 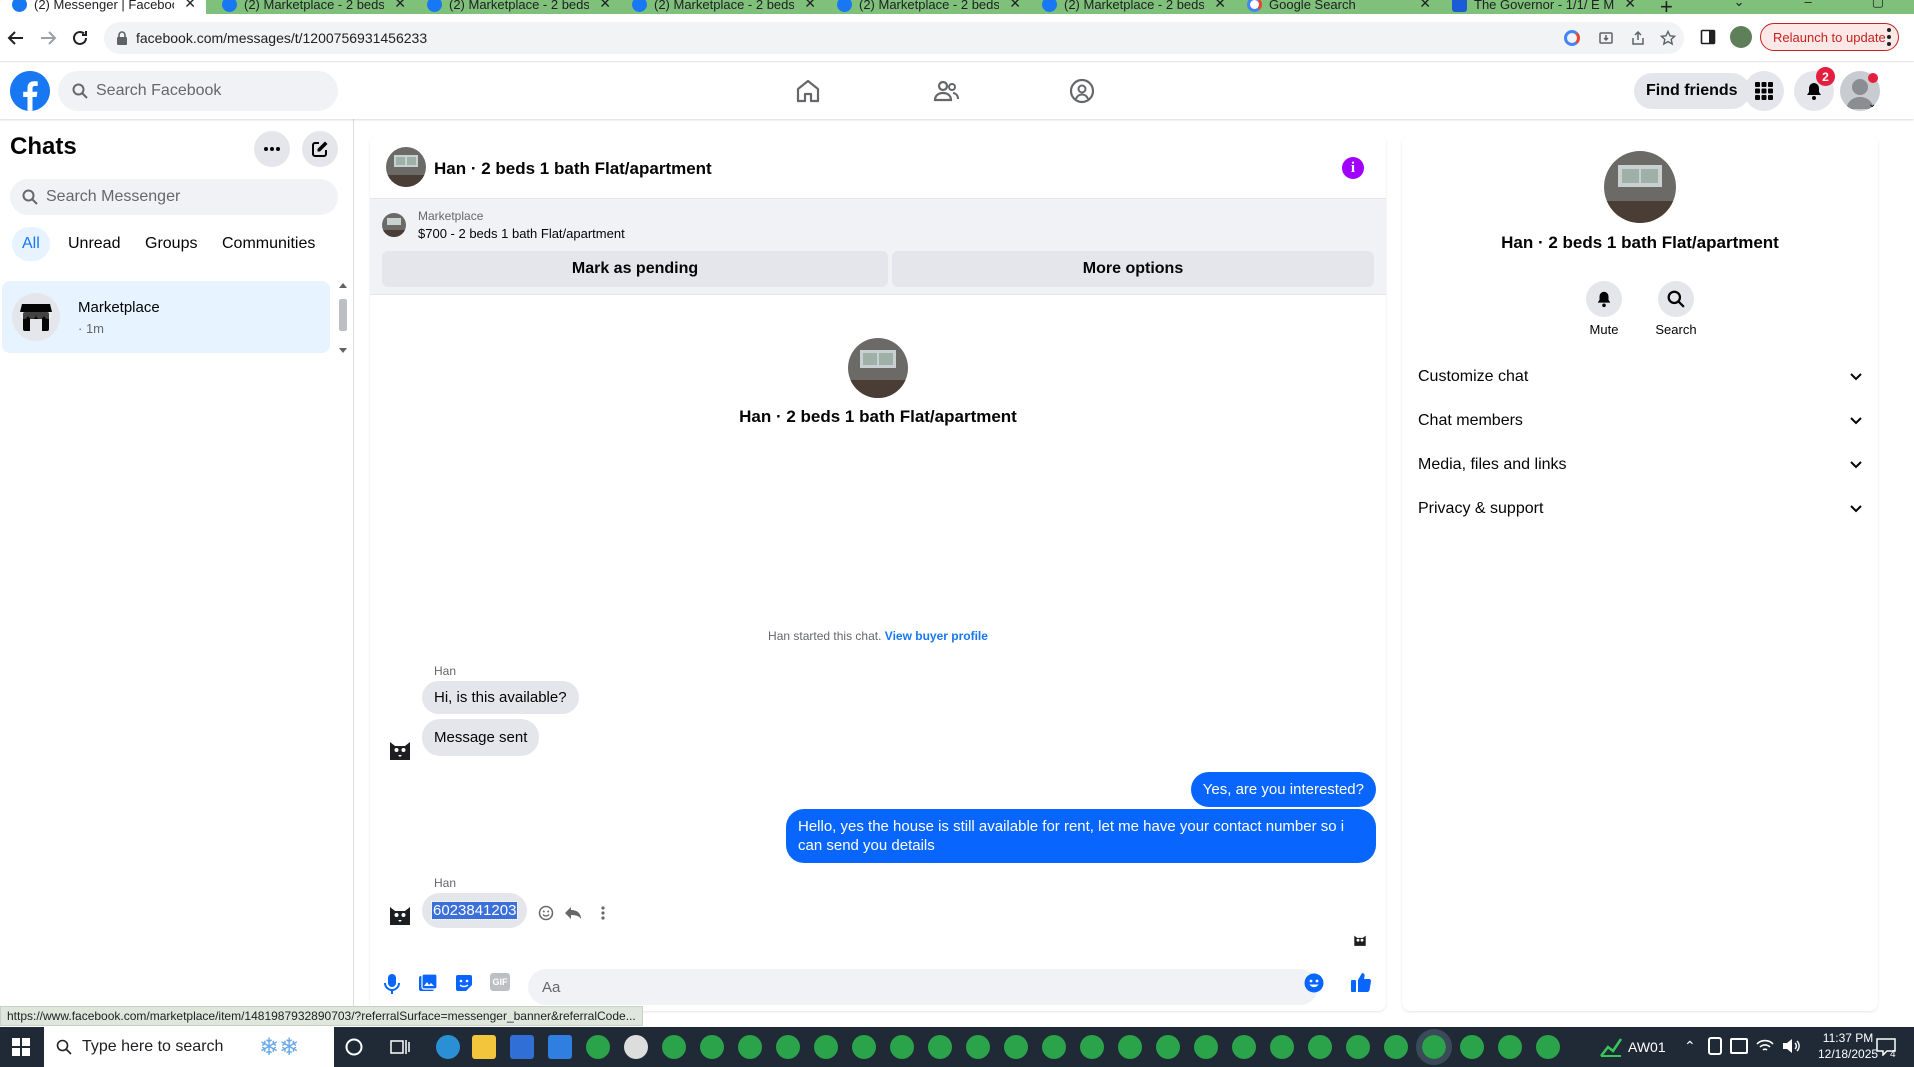 What do you see at coordinates (1848, 1046) in the screenshot?
I see `system-clock: 11:37 PM 12/18/2025` at bounding box center [1848, 1046].